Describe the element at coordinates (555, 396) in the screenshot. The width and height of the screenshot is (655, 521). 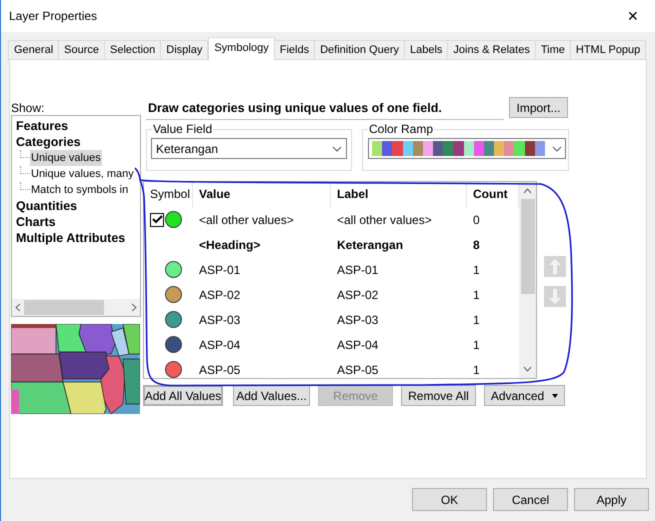
I see `caret-icon` at that location.